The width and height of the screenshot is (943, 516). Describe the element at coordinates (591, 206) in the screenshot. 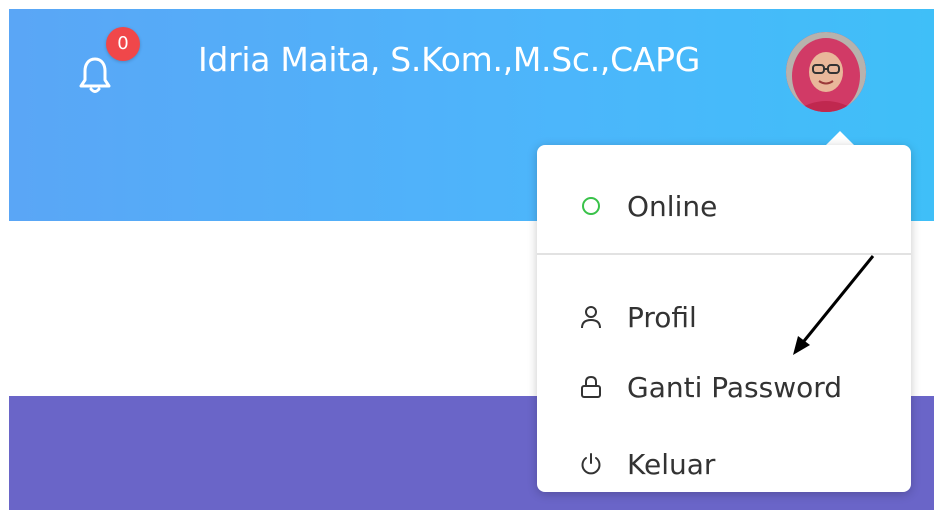

I see `status-circle-icon` at that location.